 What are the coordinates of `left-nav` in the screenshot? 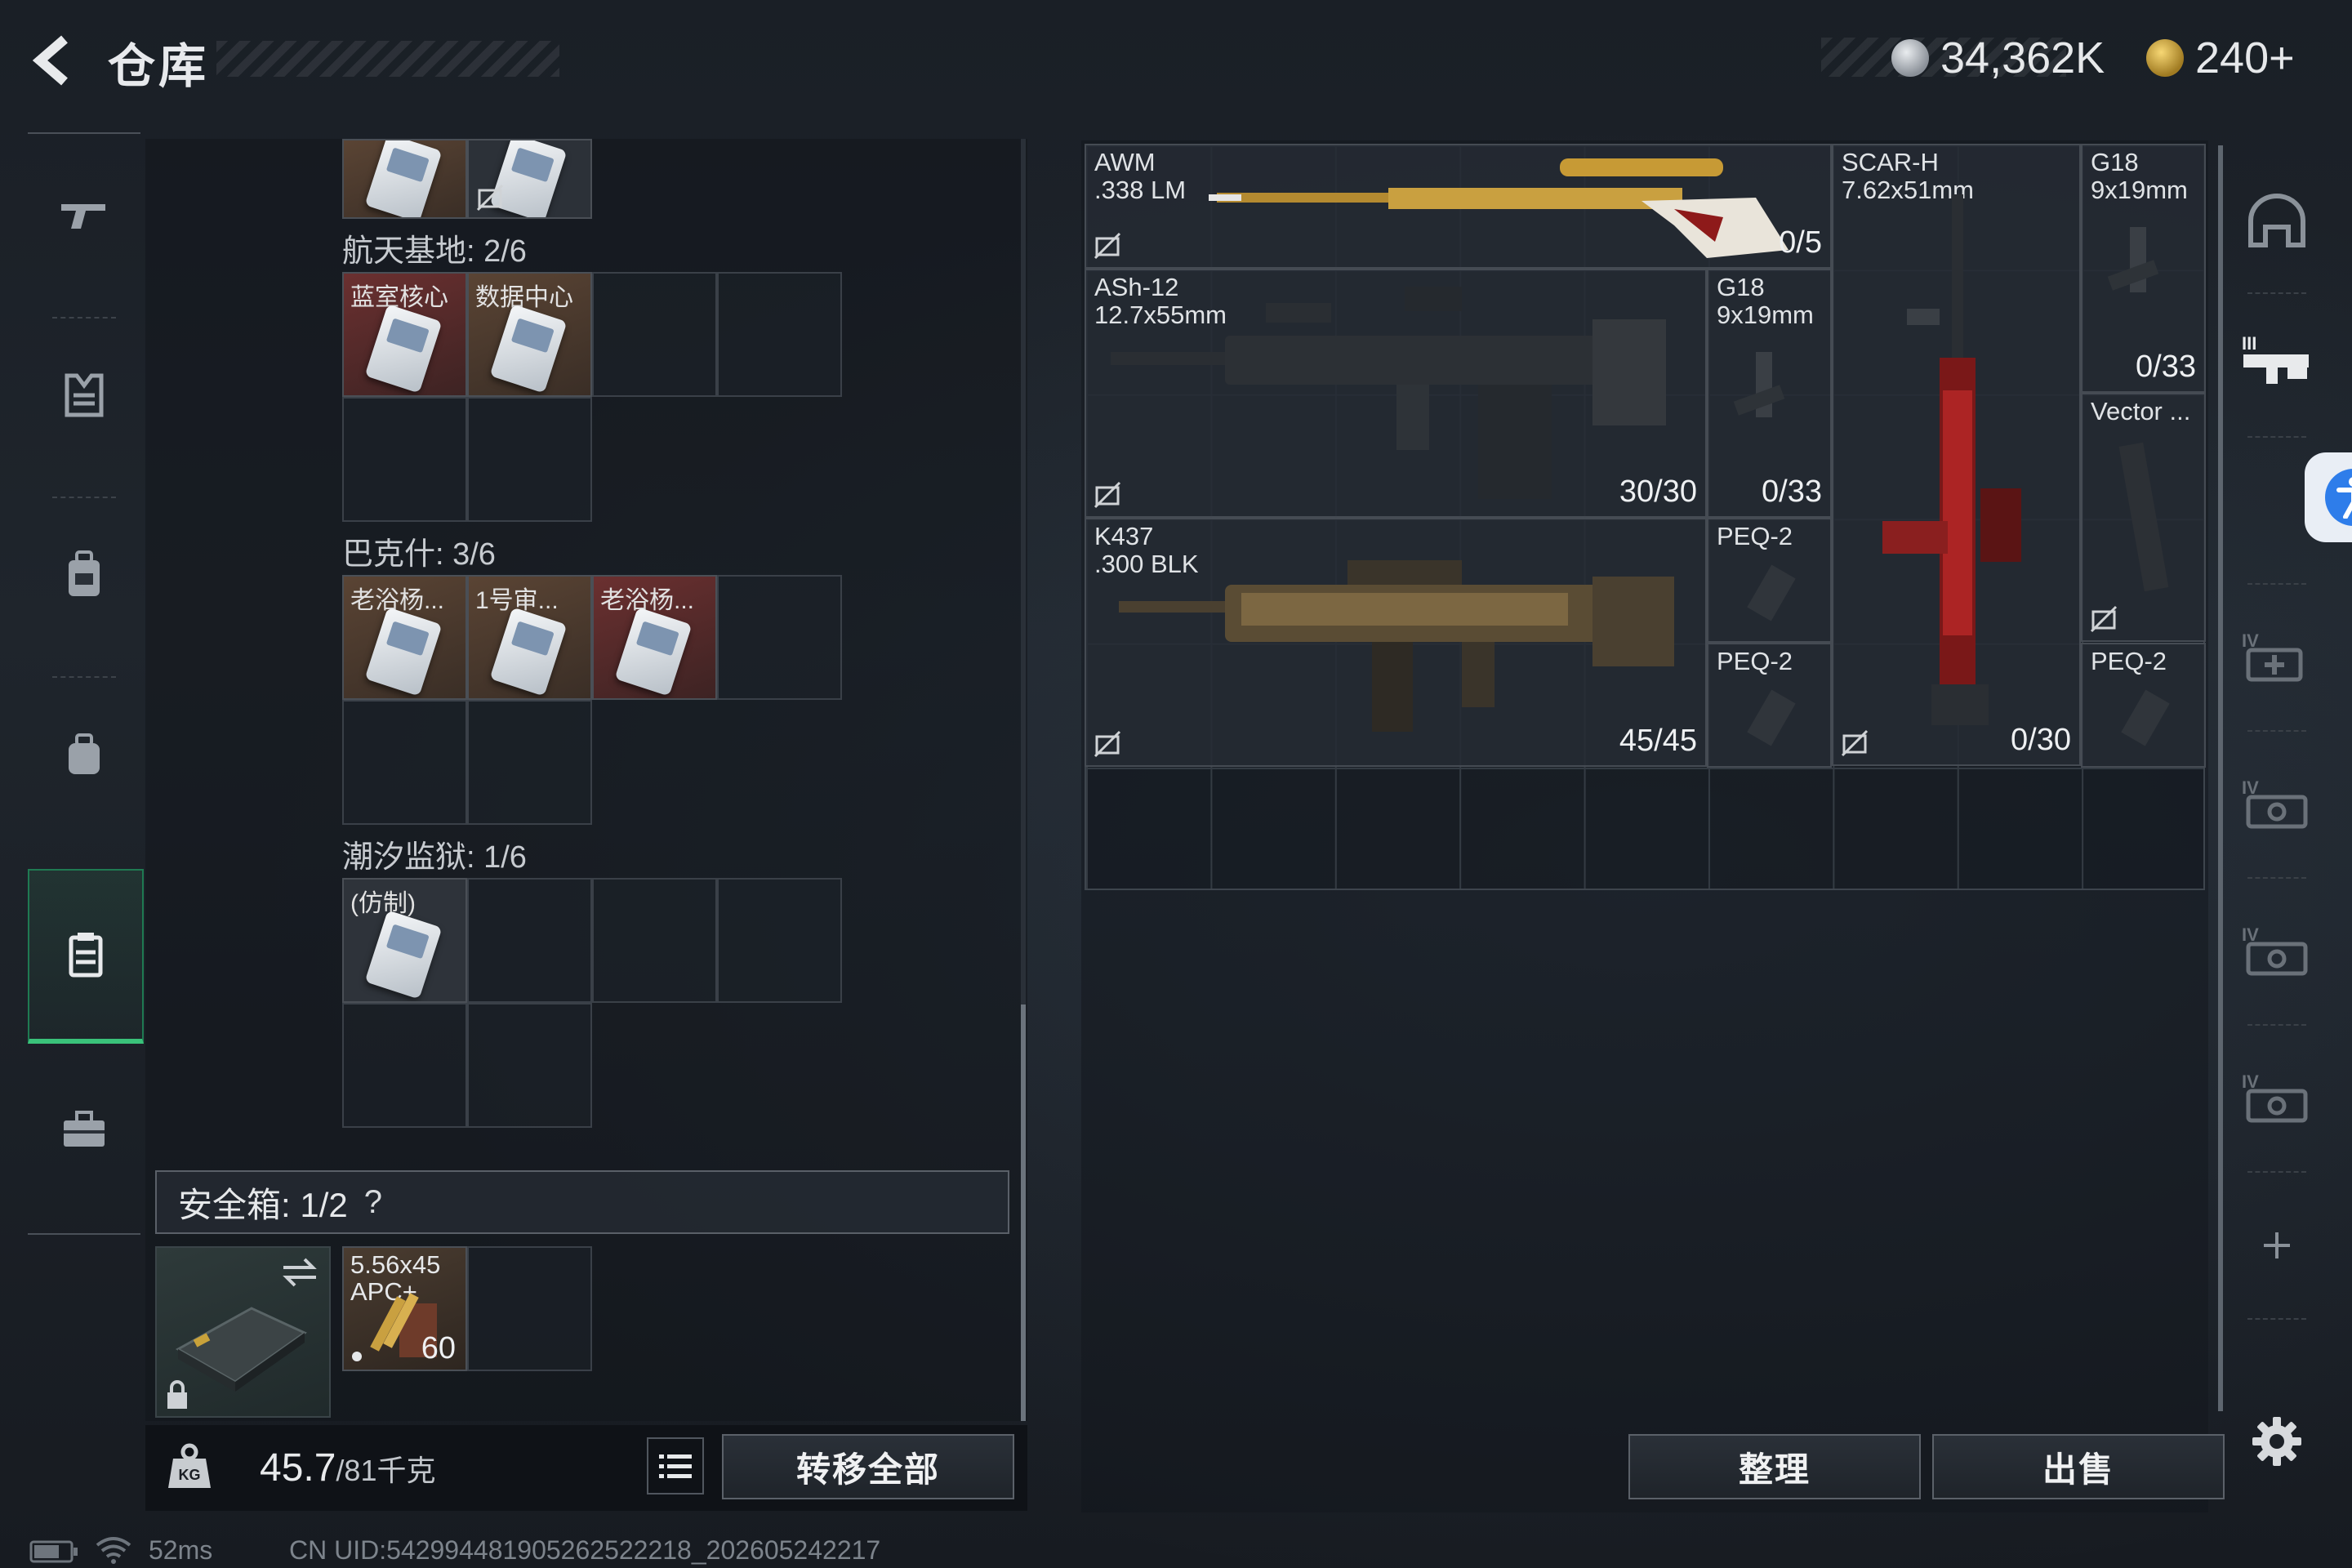 It's located at (86, 683).